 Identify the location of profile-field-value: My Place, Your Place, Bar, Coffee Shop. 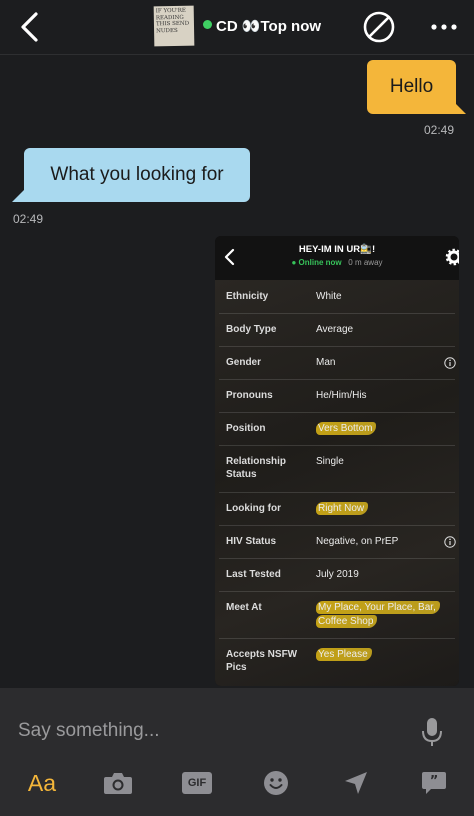
(385, 615).